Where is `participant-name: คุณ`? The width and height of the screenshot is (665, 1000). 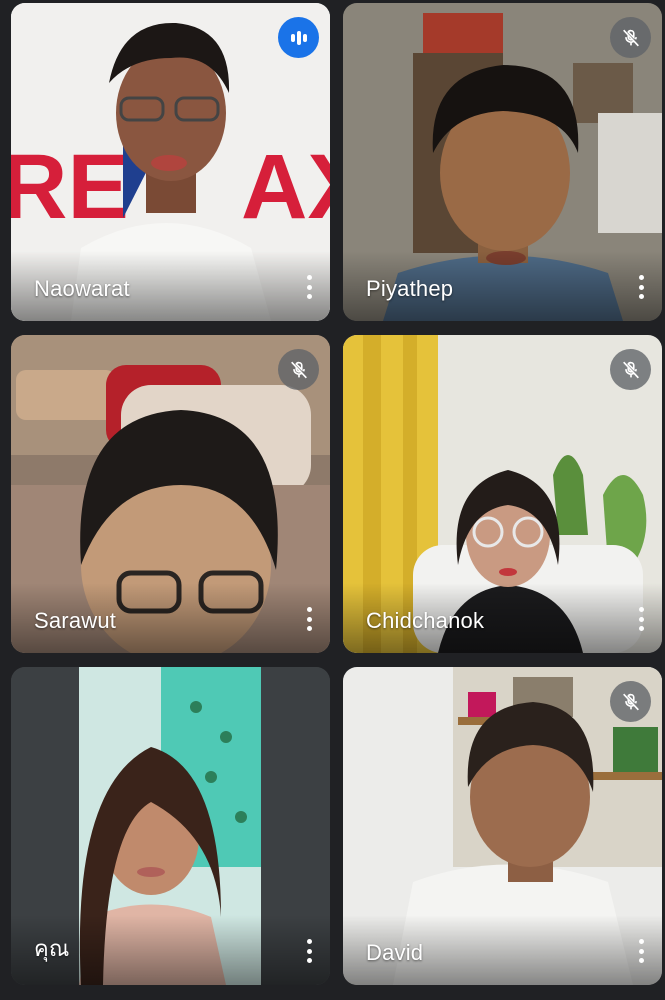
participant-name: คุณ is located at coordinates (52, 948).